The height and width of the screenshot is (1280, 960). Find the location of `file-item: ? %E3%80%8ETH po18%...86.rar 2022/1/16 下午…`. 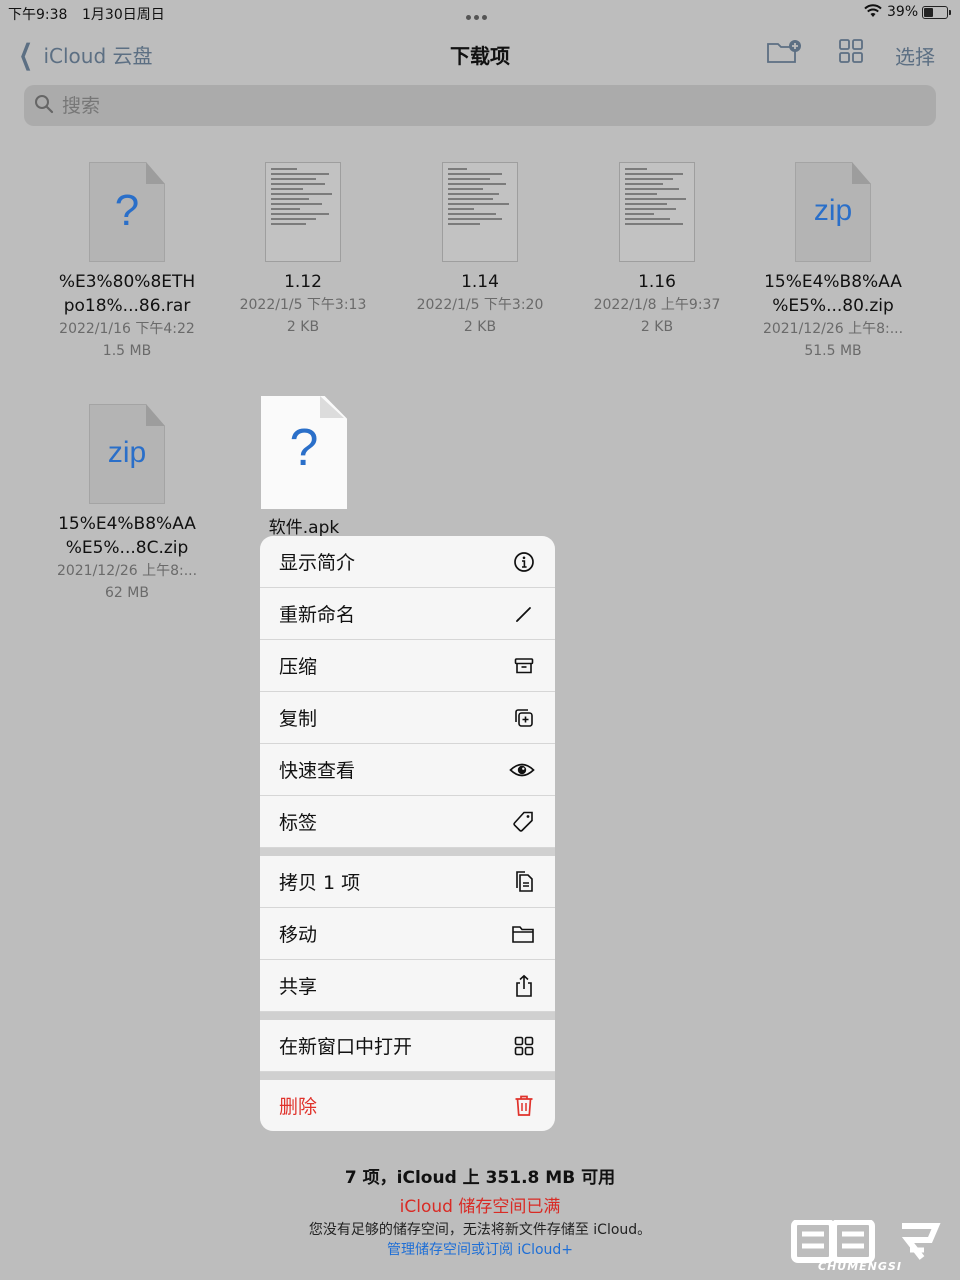

file-item: ? %E3%80%8ETH po18%...86.rar 2022/1/16 下午… is located at coordinates (127, 262).